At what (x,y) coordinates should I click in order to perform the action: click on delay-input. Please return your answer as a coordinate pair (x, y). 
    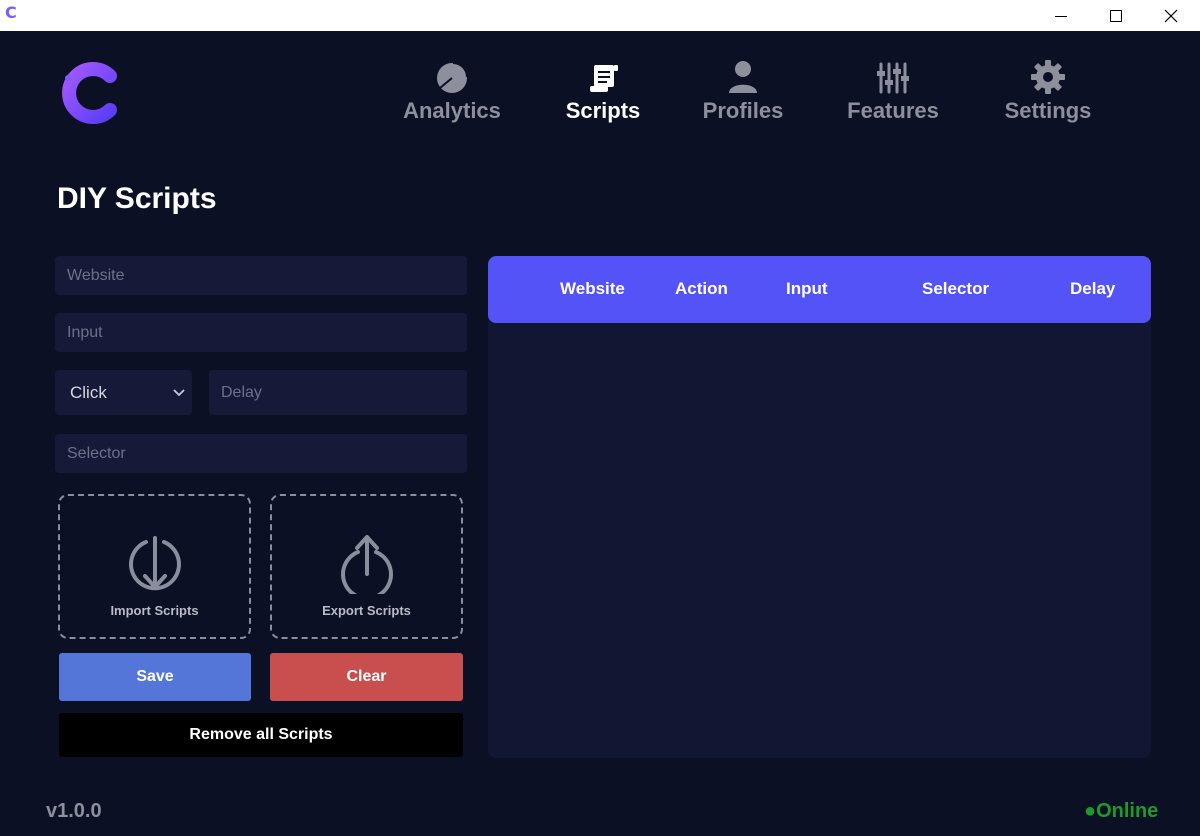
    Looking at the image, I should click on (338, 392).